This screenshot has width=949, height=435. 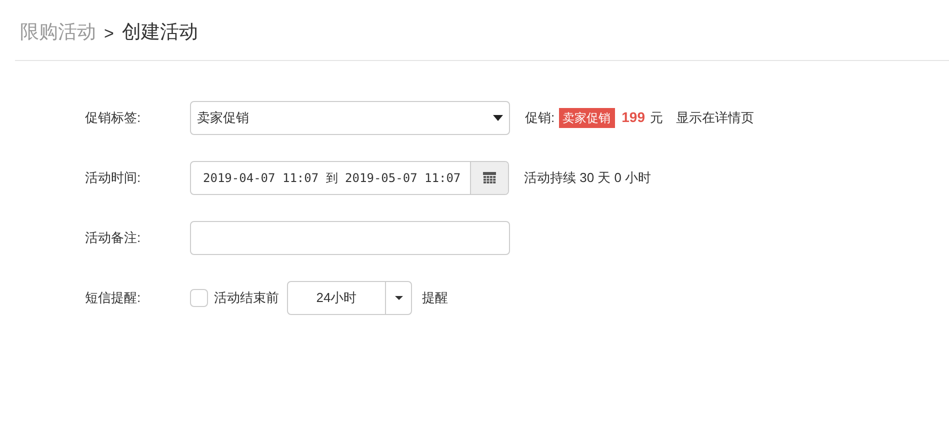 What do you see at coordinates (350, 117) in the screenshot?
I see `promo-tag-select: 卖家促销` at bounding box center [350, 117].